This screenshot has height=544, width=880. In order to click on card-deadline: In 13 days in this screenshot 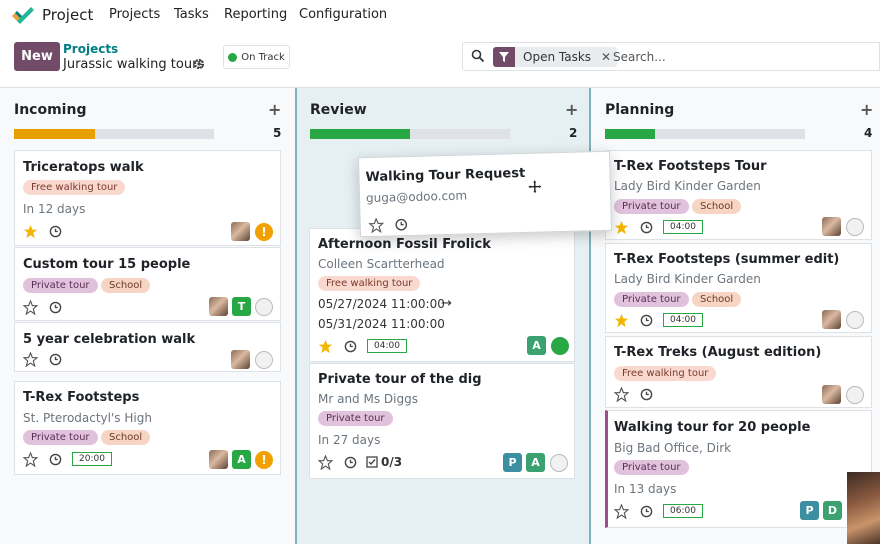, I will do `click(645, 489)`.